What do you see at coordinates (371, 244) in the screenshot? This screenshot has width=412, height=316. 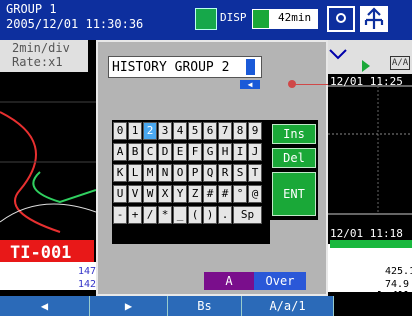 I see `status-strip` at bounding box center [371, 244].